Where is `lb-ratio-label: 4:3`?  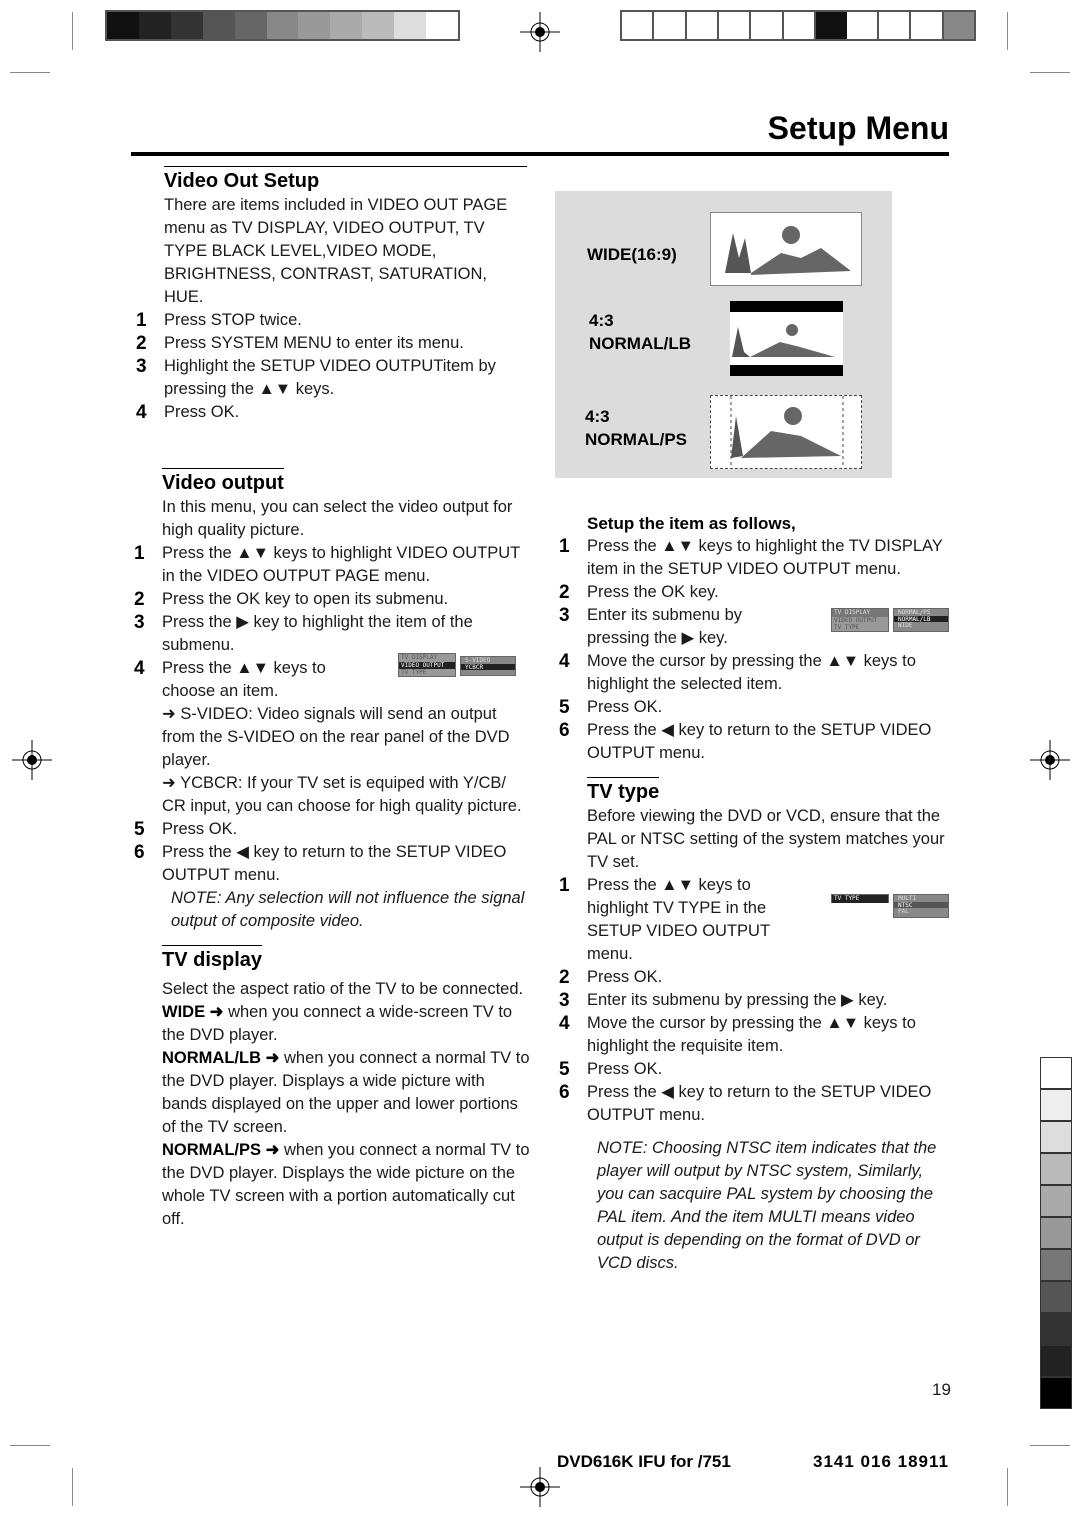
lb-ratio-label: 4:3 is located at coordinates (601, 320).